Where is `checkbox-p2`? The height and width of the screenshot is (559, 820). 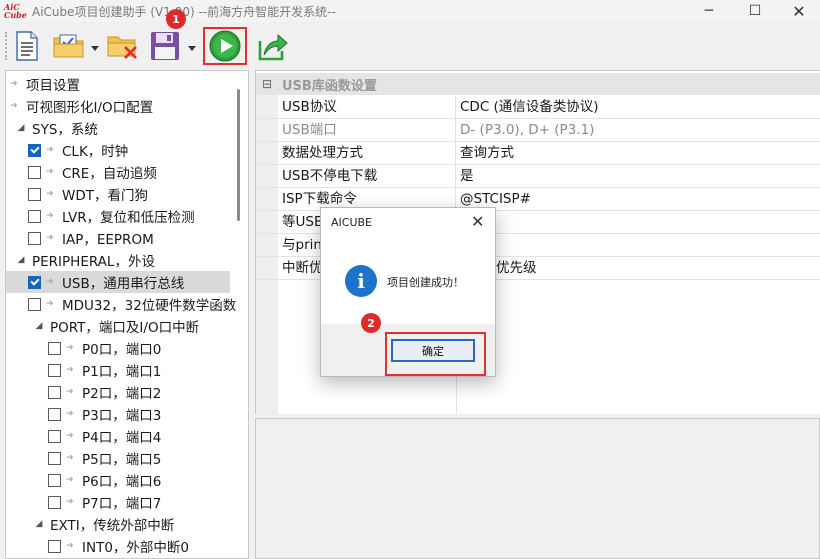
checkbox-p2 is located at coordinates (54, 392).